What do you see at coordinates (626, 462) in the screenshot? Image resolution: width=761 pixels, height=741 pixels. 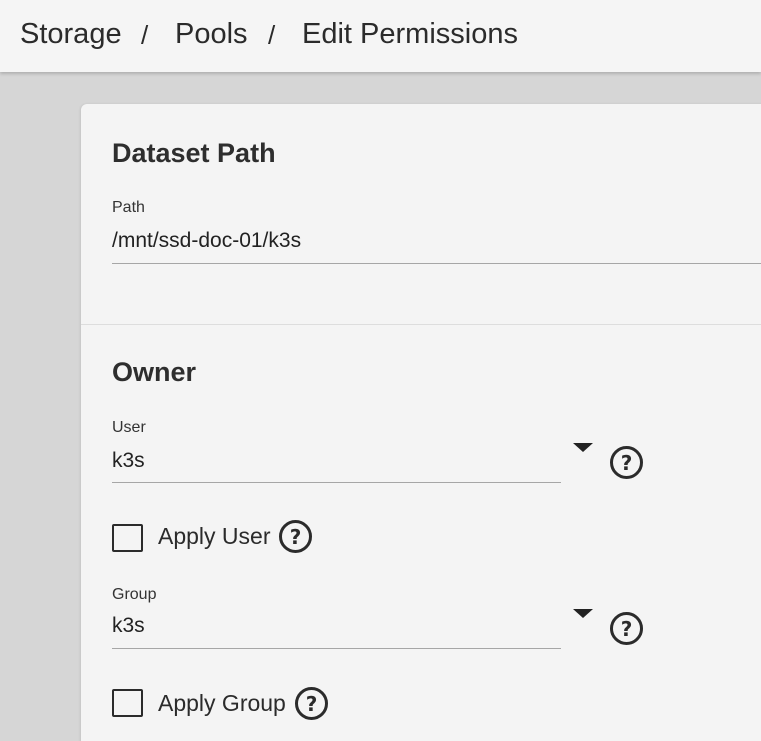 I see `user-help-icon: ?` at bounding box center [626, 462].